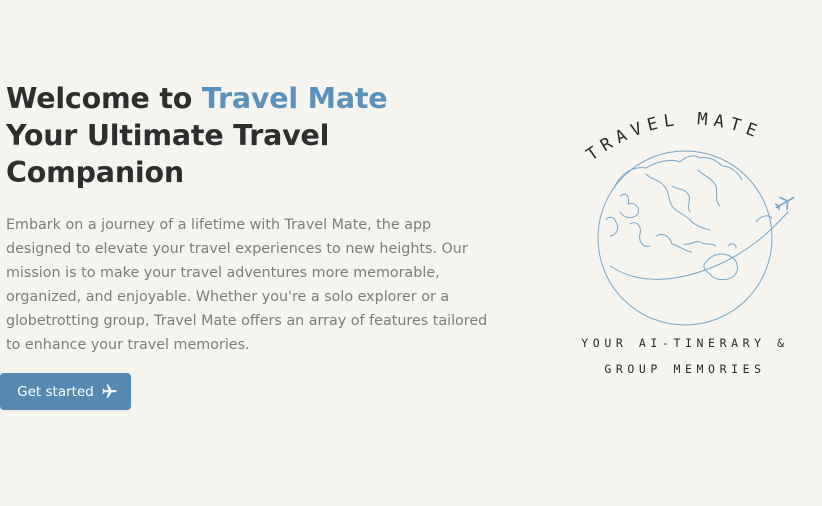 Image resolution: width=822 pixels, height=506 pixels. Describe the element at coordinates (95, 172) in the screenshot. I see `heading-line-3: Companion` at that location.